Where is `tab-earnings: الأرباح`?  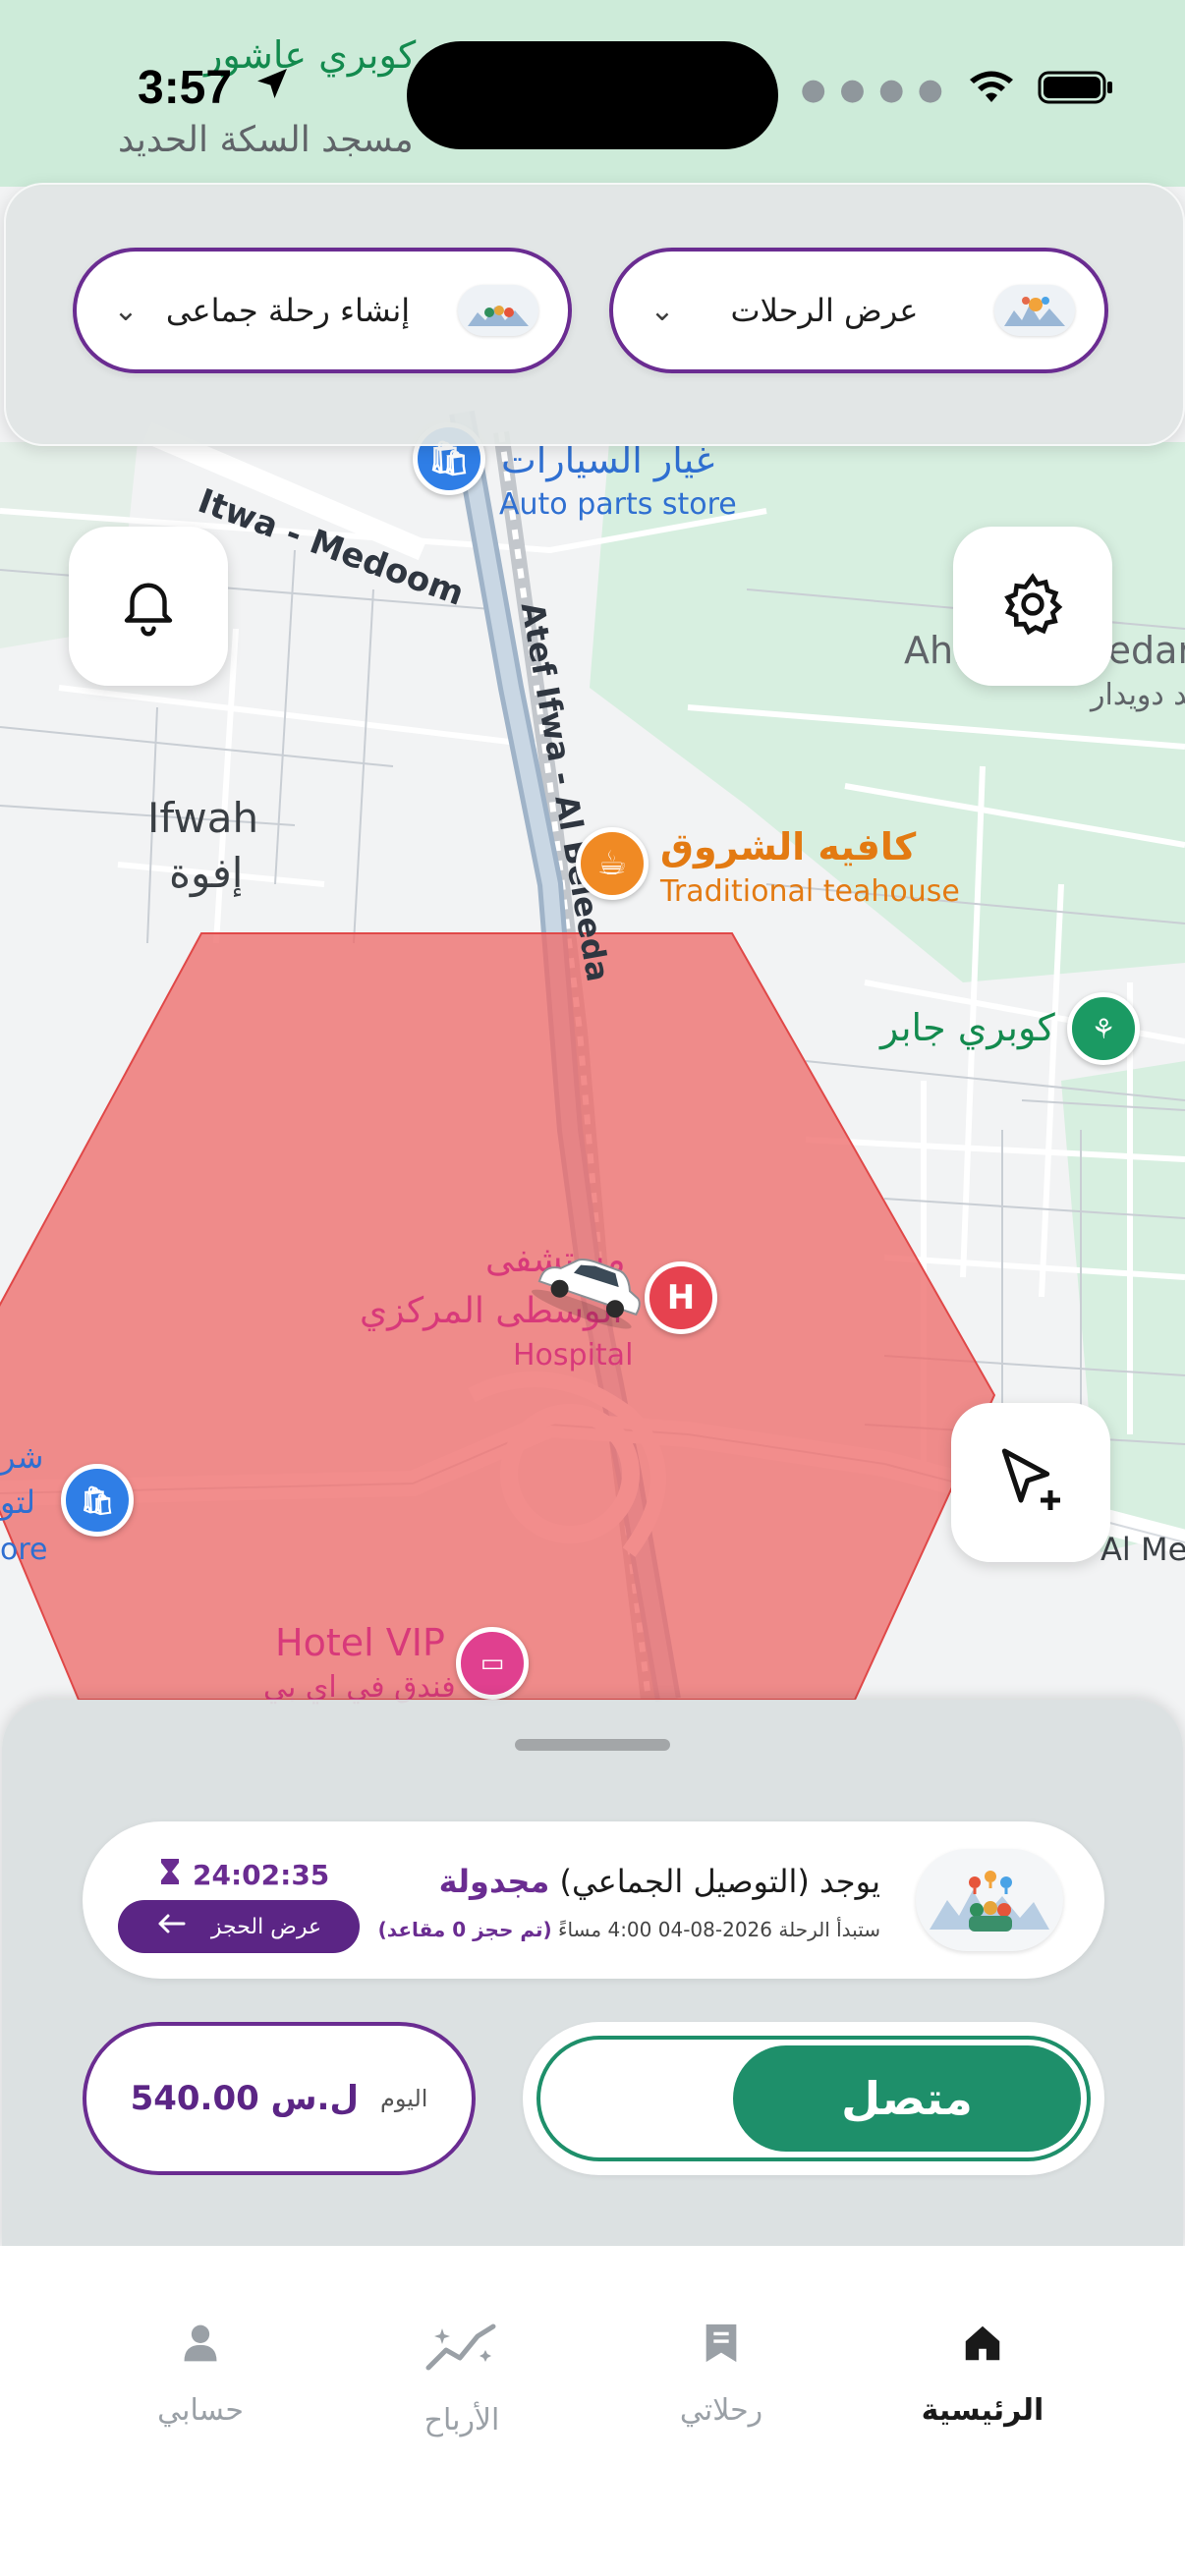 tab-earnings: الأرباح is located at coordinates (462, 2379).